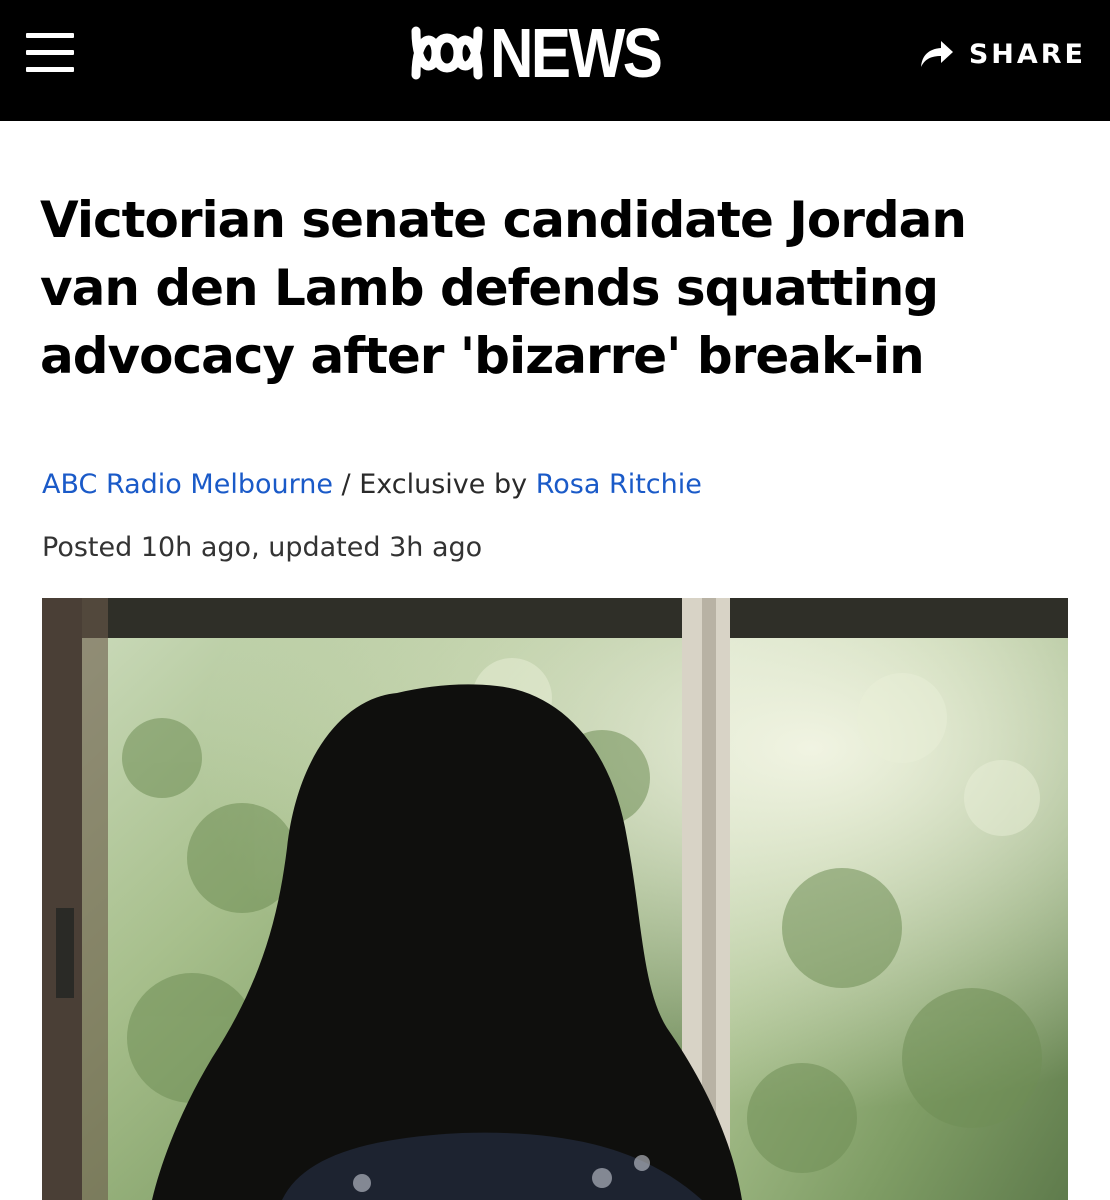  What do you see at coordinates (434, 484) in the screenshot?
I see `byline-separator: / Exclusive by` at bounding box center [434, 484].